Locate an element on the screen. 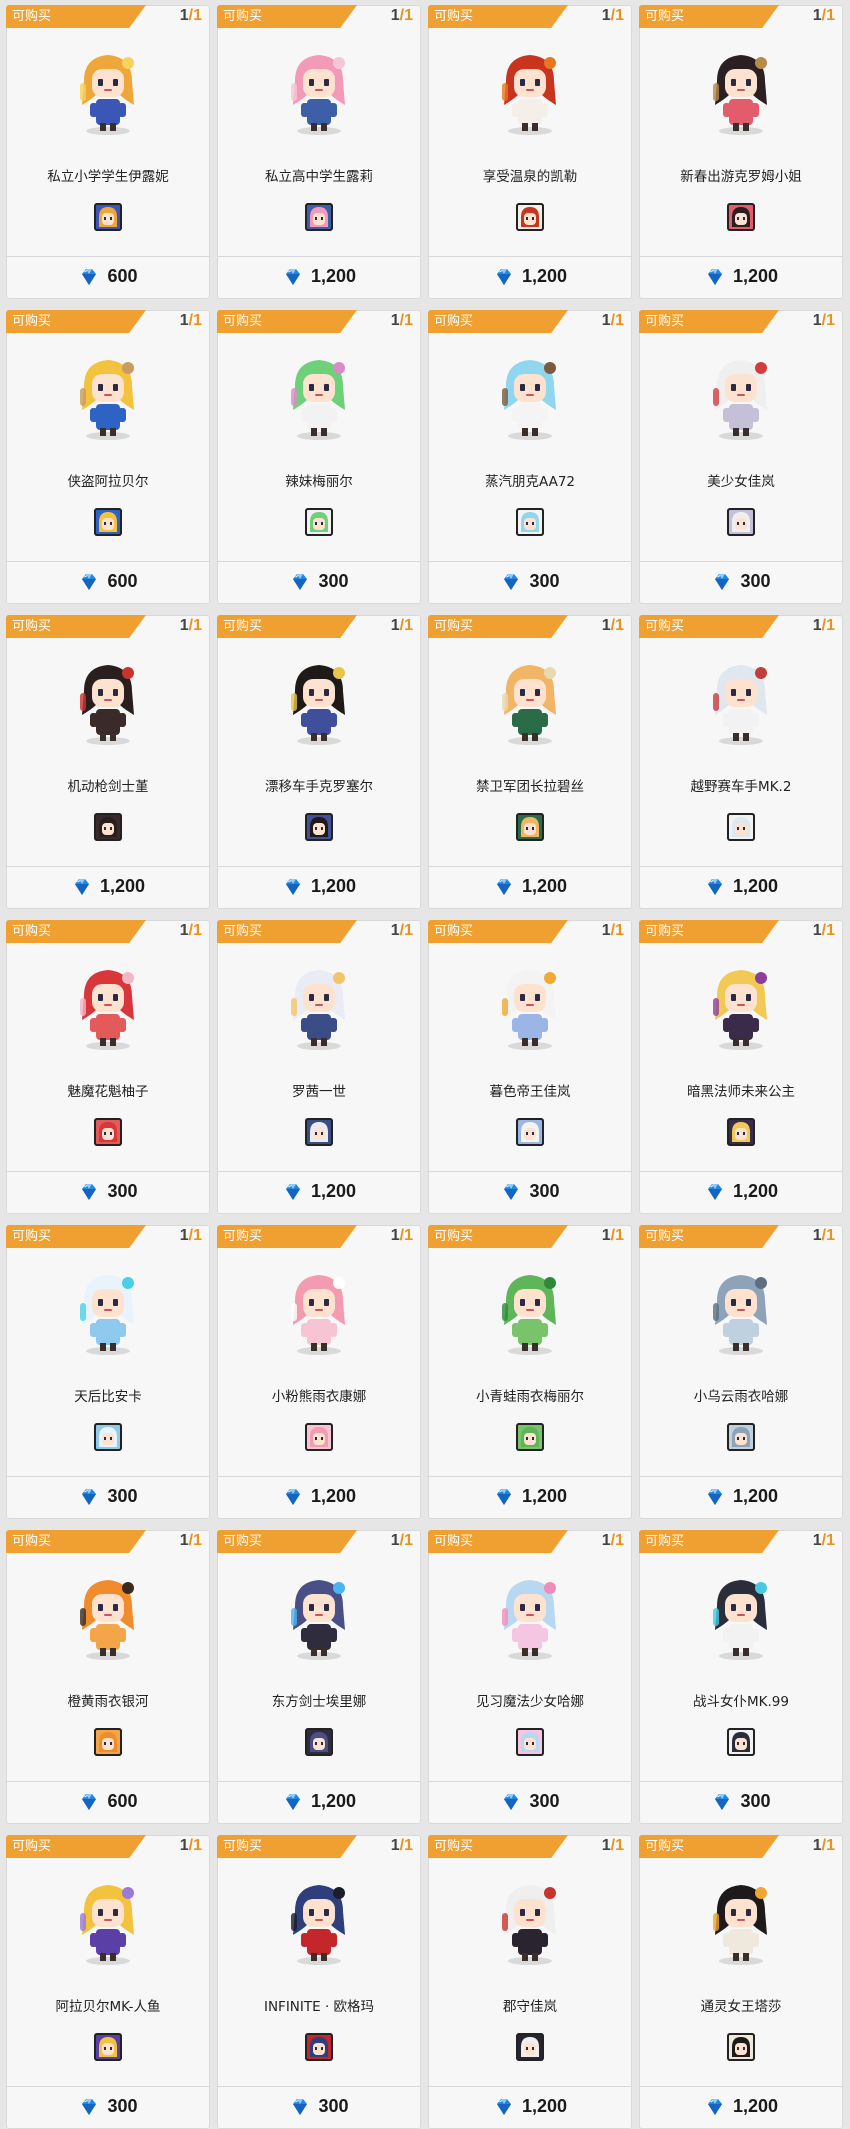  item-name: INFINITE · 欧格玛 is located at coordinates (319, 2007).